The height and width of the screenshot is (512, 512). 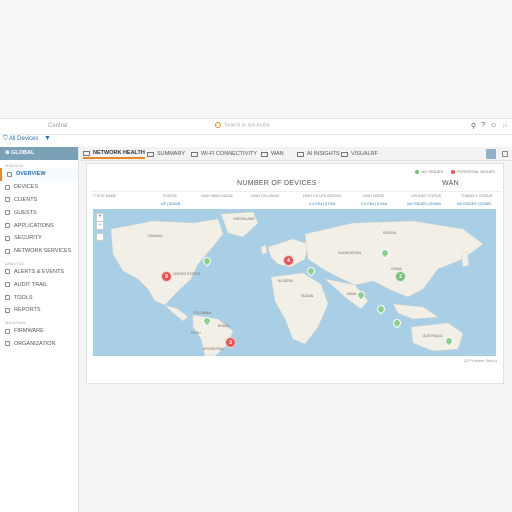 What do you see at coordinates (373, 196) in the screenshot?
I see `col-high-noise: HIGH NOISE` at bounding box center [373, 196].